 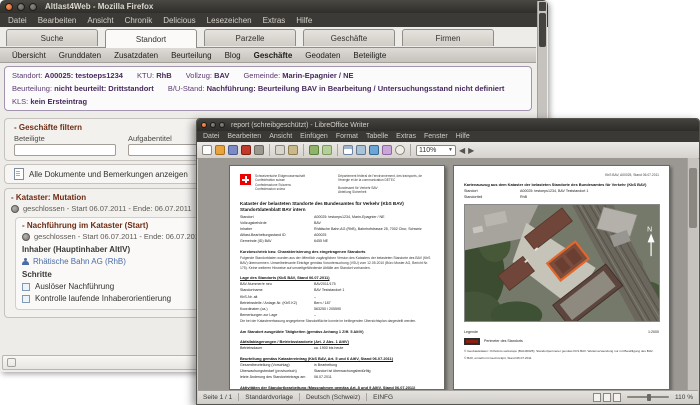 I want to click on zoom-percentage: 110 %, so click(x=684, y=397).